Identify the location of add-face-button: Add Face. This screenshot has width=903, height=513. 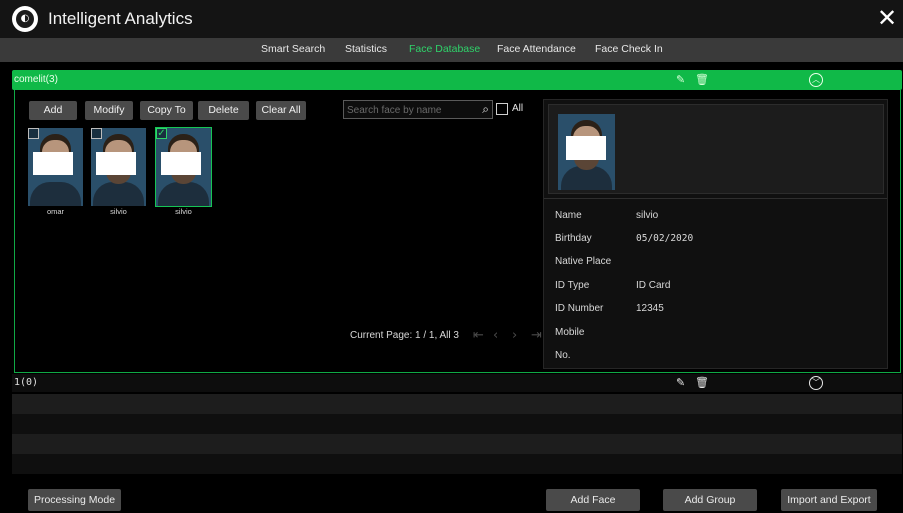
(593, 500).